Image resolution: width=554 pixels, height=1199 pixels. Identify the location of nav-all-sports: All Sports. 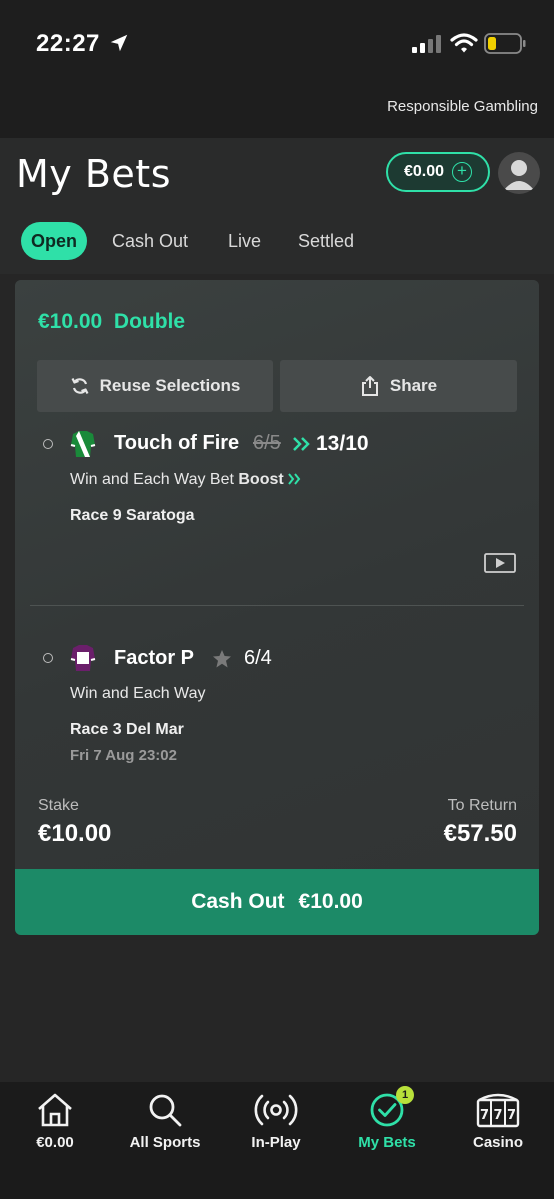
(165, 1120).